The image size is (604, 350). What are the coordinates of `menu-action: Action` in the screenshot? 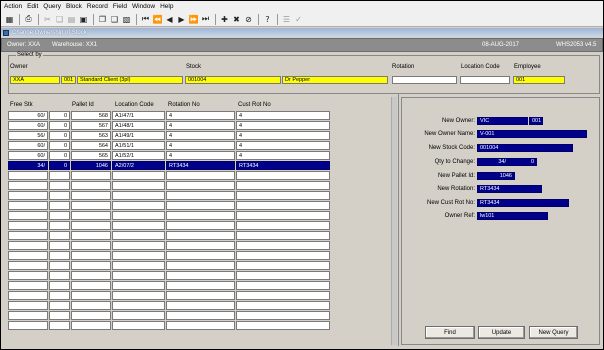 It's located at (13, 6).